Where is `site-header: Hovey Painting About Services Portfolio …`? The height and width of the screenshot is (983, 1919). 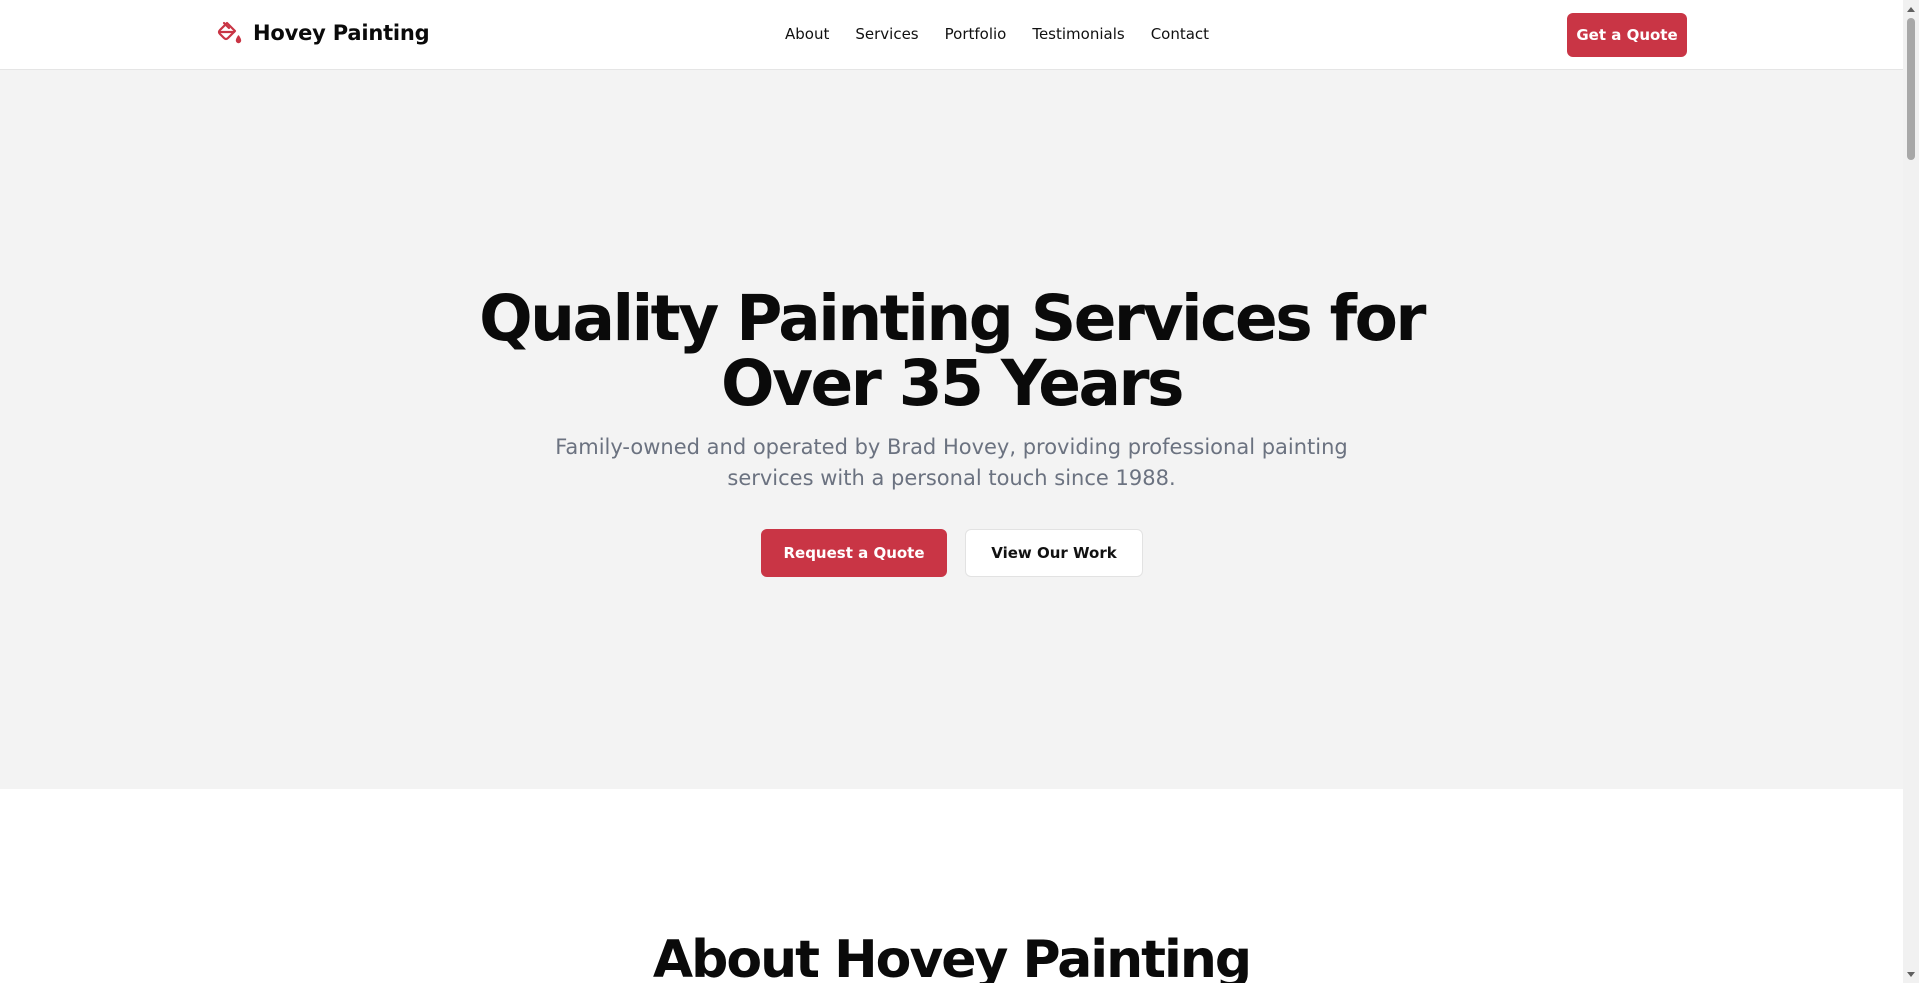 site-header: Hovey Painting About Services Portfolio … is located at coordinates (951, 35).